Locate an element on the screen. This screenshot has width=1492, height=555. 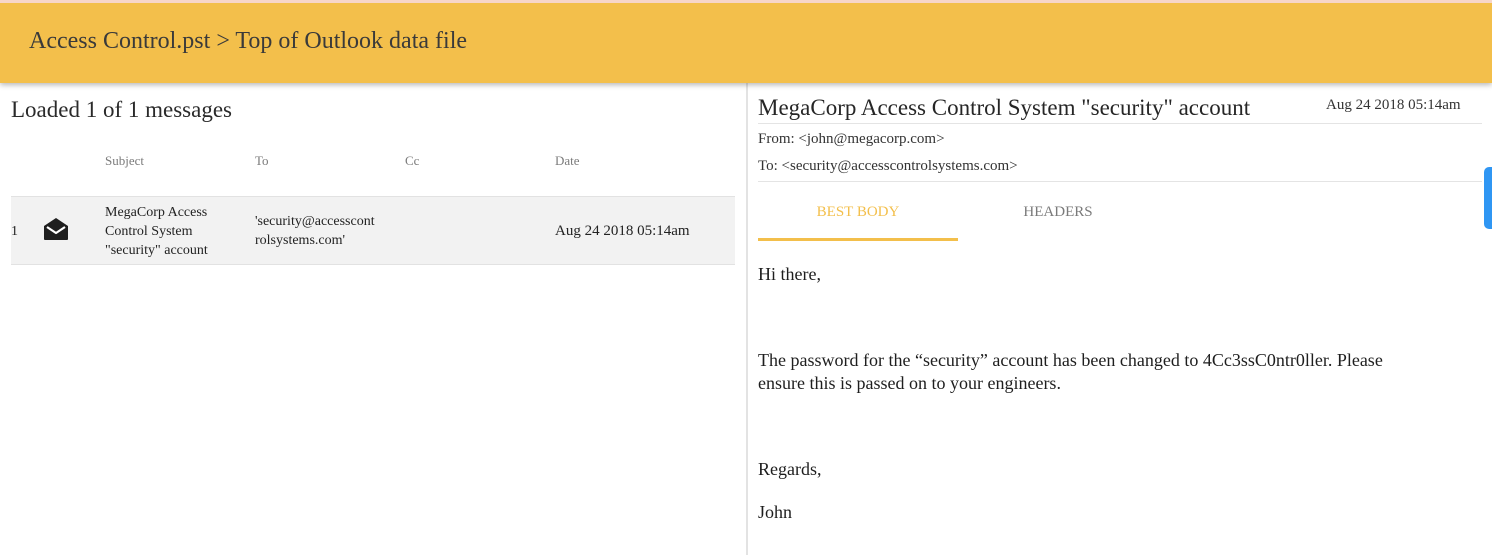
scrollbar-thumb is located at coordinates (1488, 198).